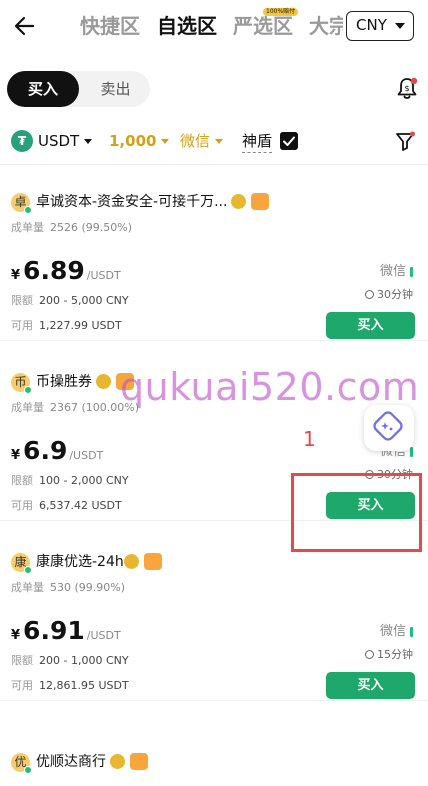  What do you see at coordinates (72, 227) in the screenshot?
I see `order-stats: 成单量 2526 (99.50%)` at bounding box center [72, 227].